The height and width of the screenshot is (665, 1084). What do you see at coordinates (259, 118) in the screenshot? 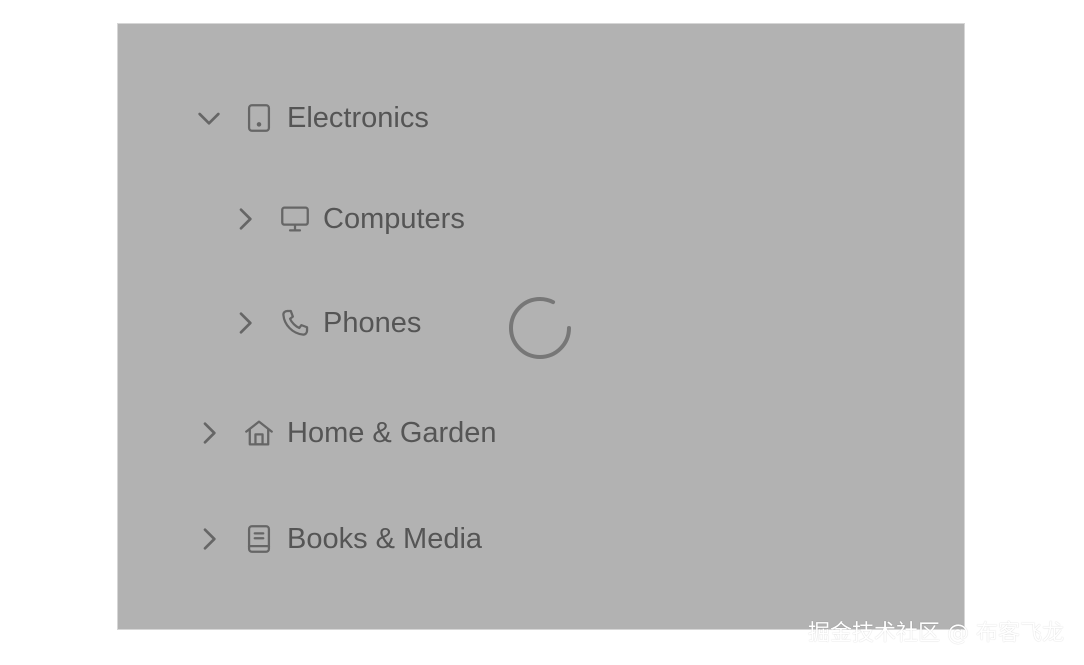
I see `tablet-icon` at bounding box center [259, 118].